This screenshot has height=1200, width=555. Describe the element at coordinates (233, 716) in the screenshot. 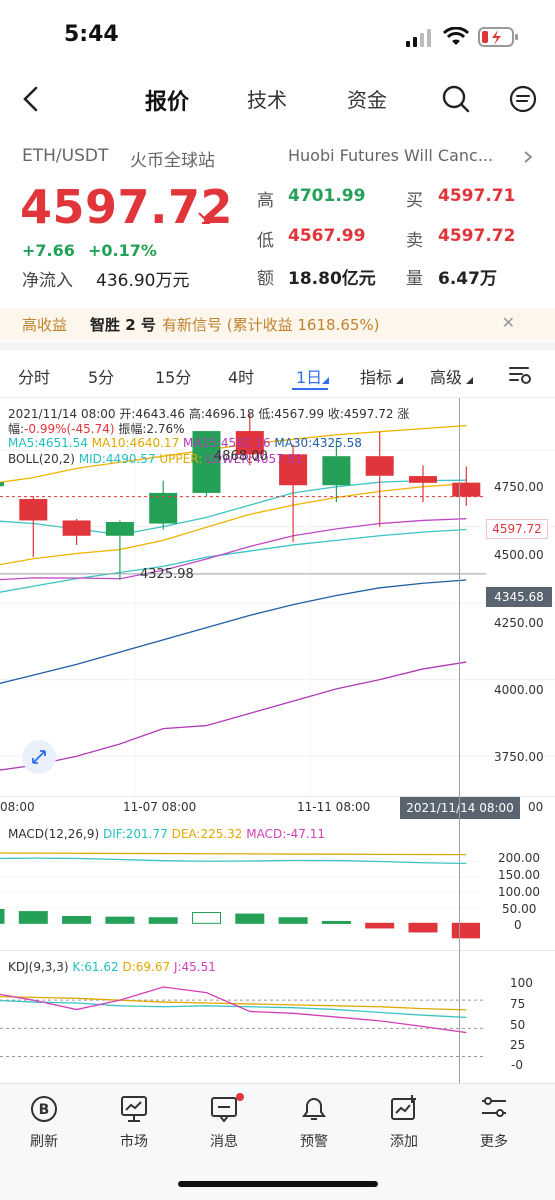

I see `boll-lower-line` at that location.